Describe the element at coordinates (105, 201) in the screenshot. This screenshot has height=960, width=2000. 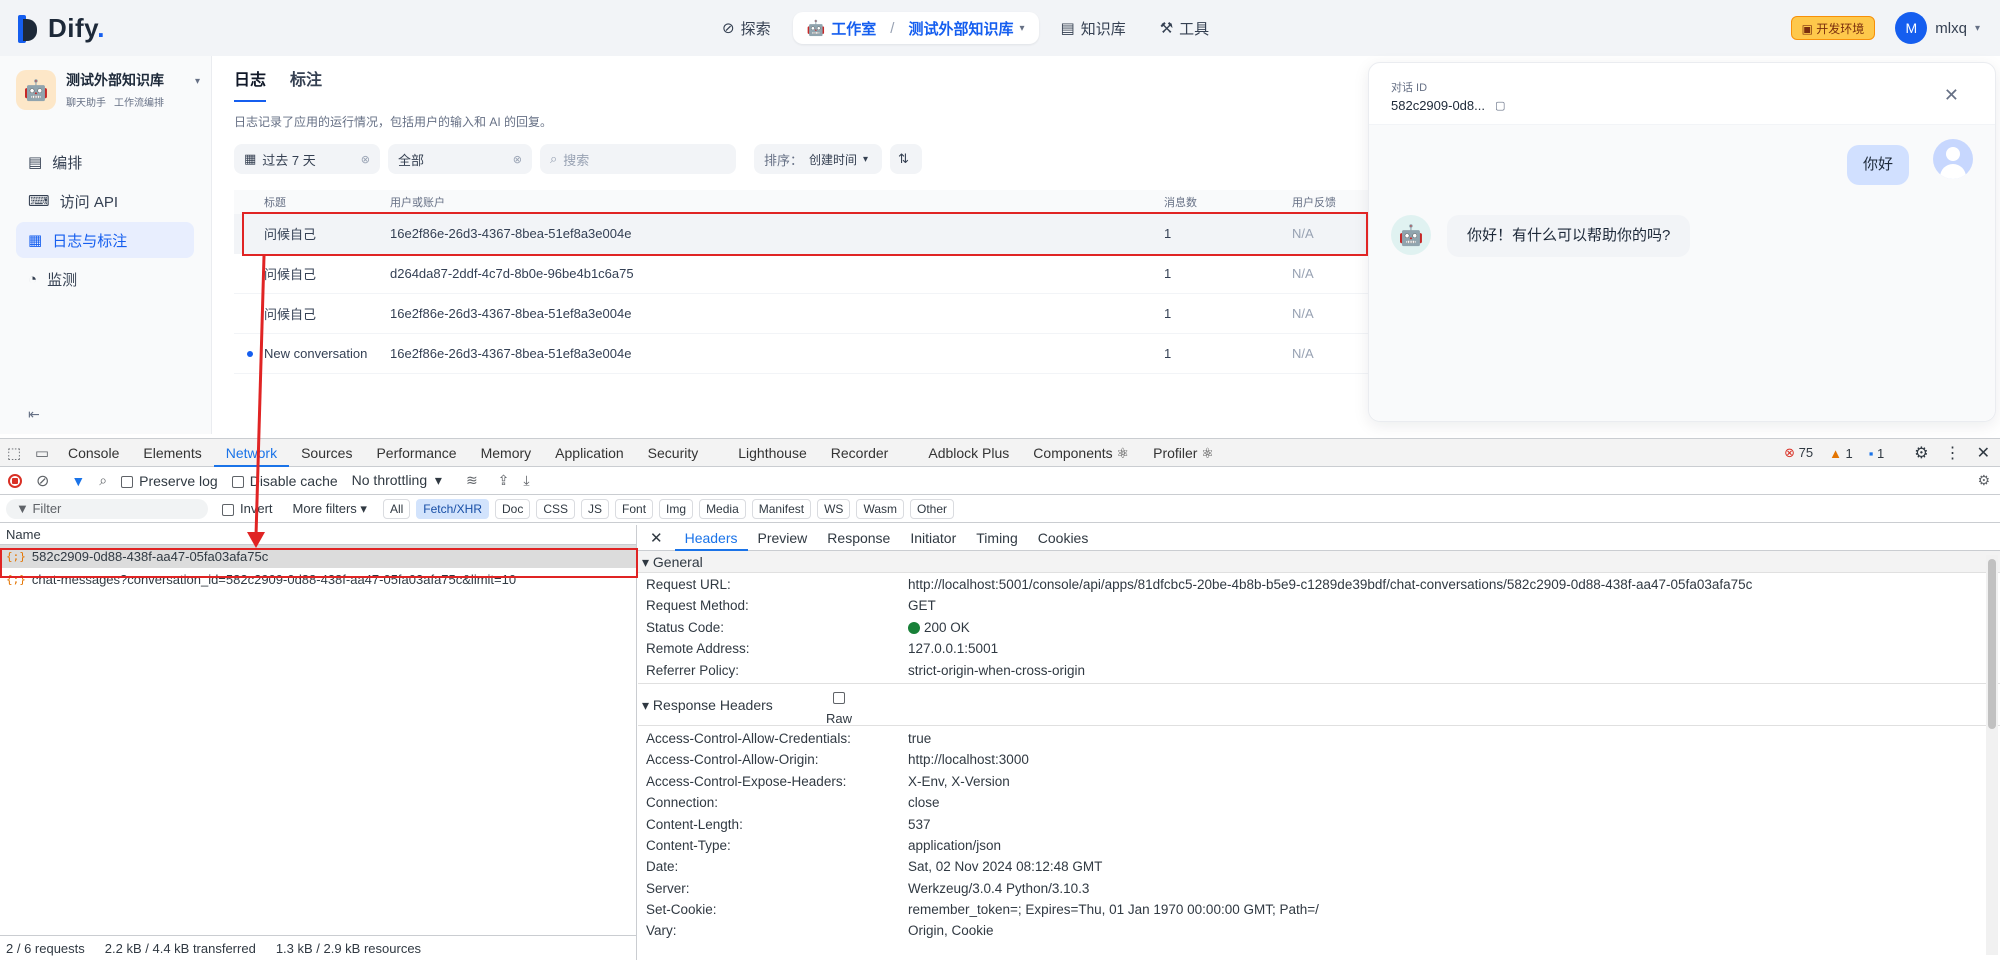
I see `sidebar-item-api: ⌨ 访问 API` at that location.